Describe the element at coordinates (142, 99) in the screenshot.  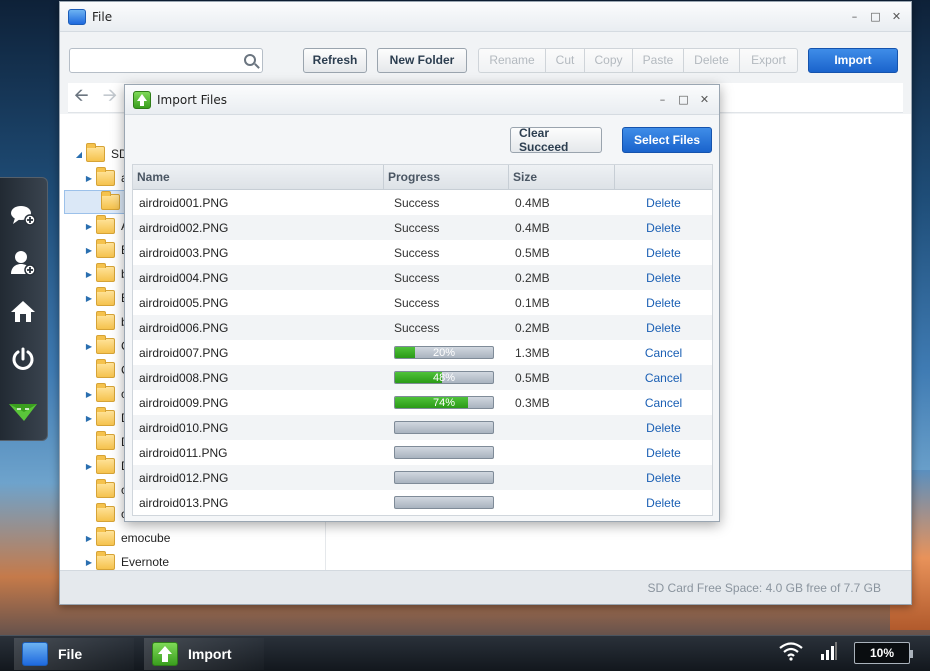
I see `import-icon` at that location.